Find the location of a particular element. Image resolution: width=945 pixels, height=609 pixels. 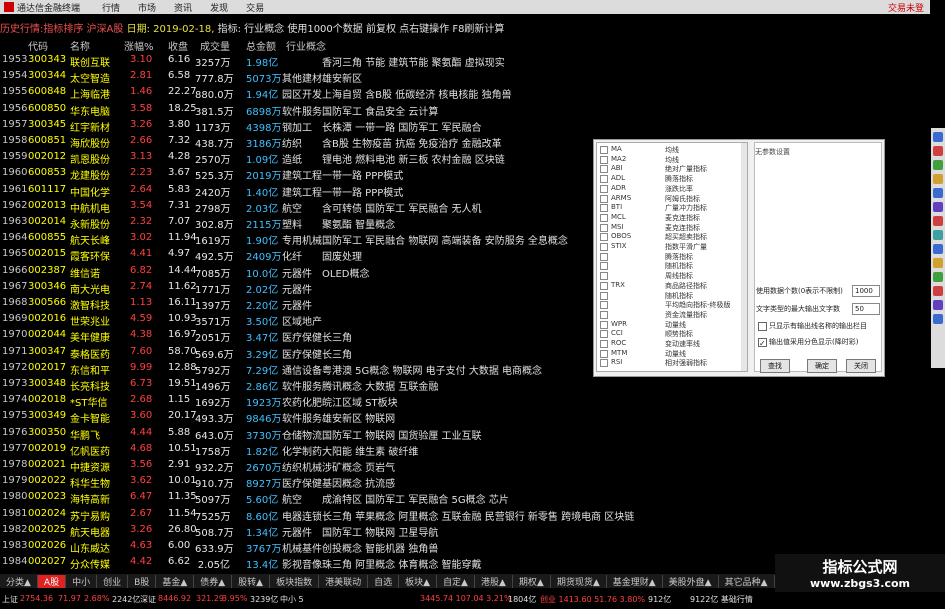

toolbar-lock-icon is located at coordinates (938, 291).